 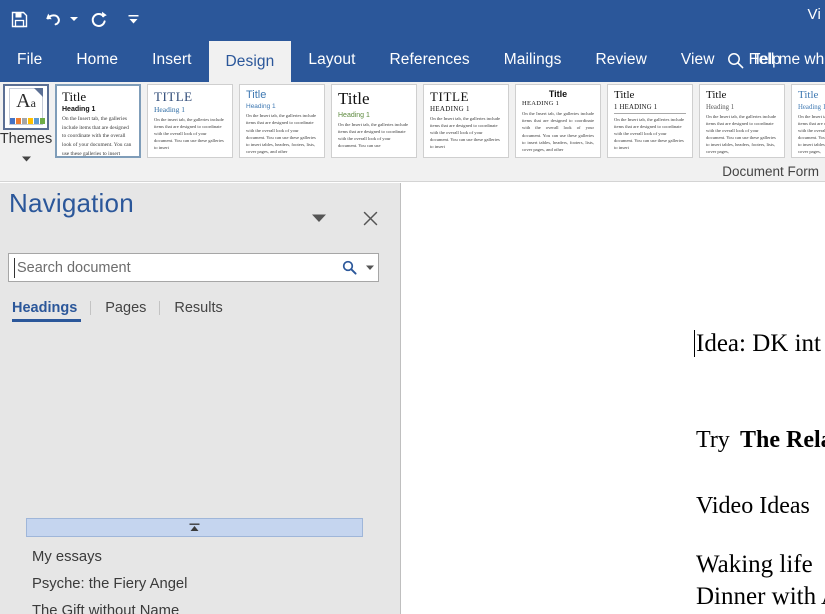 What do you see at coordinates (636, 107) in the screenshot?
I see `style-thumb-heading: 1 HEADING 1` at bounding box center [636, 107].